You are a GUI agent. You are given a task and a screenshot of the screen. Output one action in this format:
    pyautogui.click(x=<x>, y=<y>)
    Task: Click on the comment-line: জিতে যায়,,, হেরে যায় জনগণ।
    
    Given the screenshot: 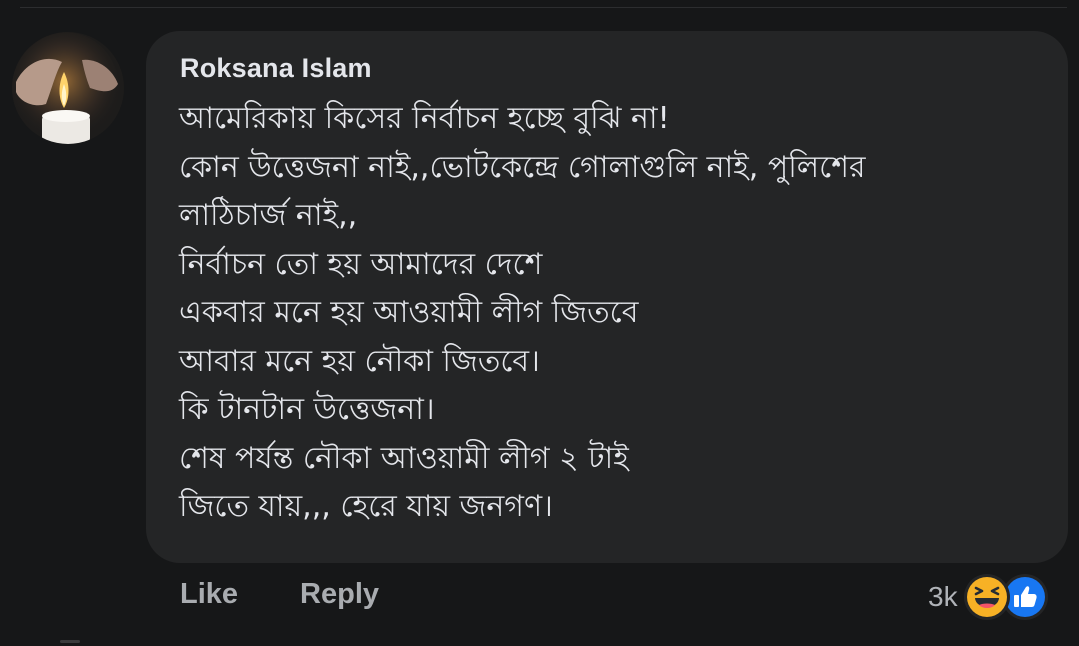 What is the action you would take?
    pyautogui.click(x=366, y=506)
    